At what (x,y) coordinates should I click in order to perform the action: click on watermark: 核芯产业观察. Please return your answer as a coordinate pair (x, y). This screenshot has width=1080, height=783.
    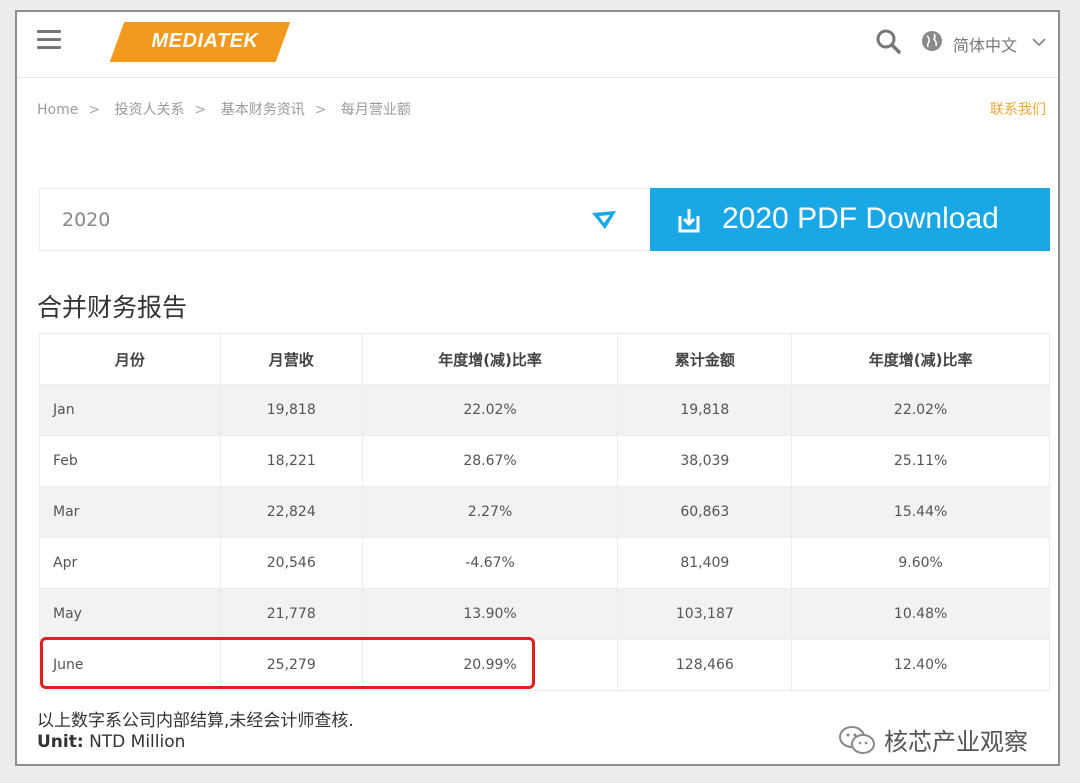
    Looking at the image, I should click on (948, 739).